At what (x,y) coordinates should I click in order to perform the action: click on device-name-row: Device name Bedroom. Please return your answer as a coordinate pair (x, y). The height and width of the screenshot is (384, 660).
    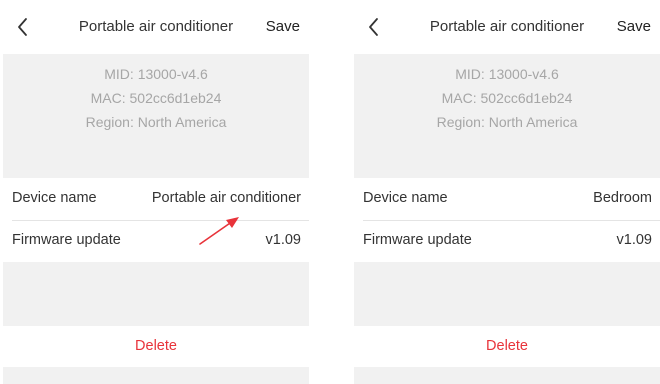
    Looking at the image, I should click on (507, 199).